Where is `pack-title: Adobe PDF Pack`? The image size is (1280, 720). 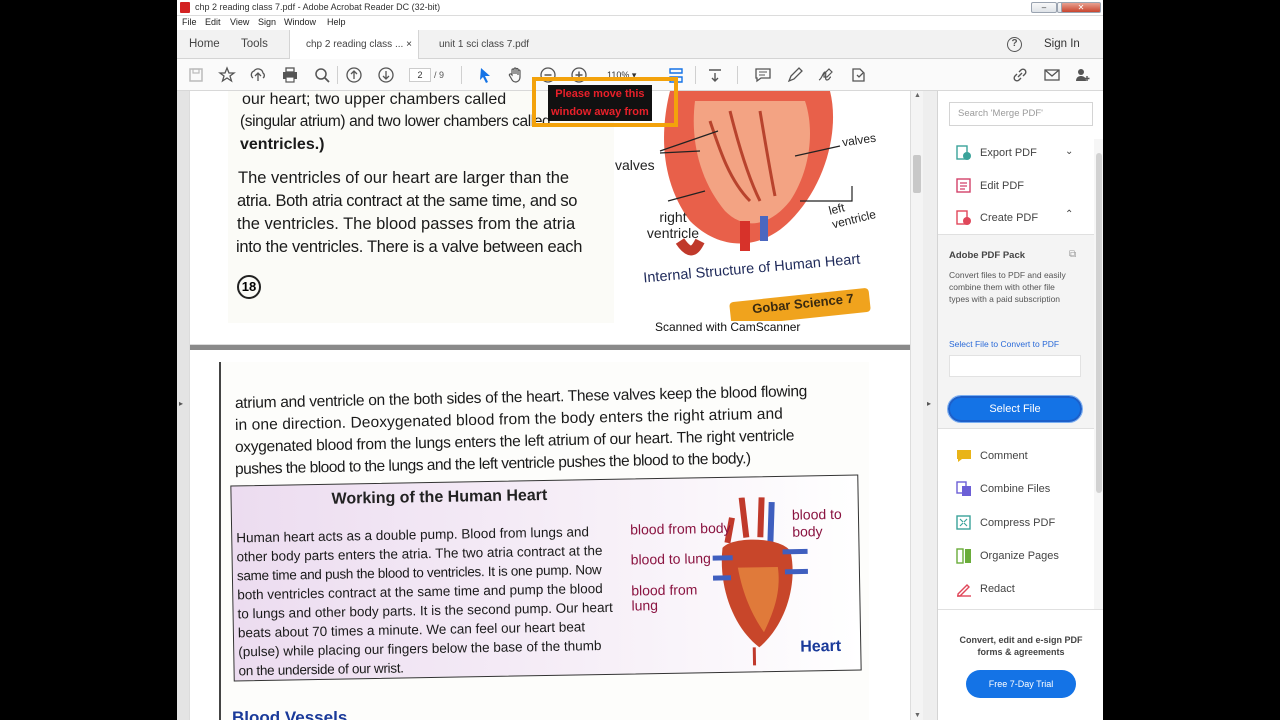
pack-title: Adobe PDF Pack is located at coordinates (987, 255).